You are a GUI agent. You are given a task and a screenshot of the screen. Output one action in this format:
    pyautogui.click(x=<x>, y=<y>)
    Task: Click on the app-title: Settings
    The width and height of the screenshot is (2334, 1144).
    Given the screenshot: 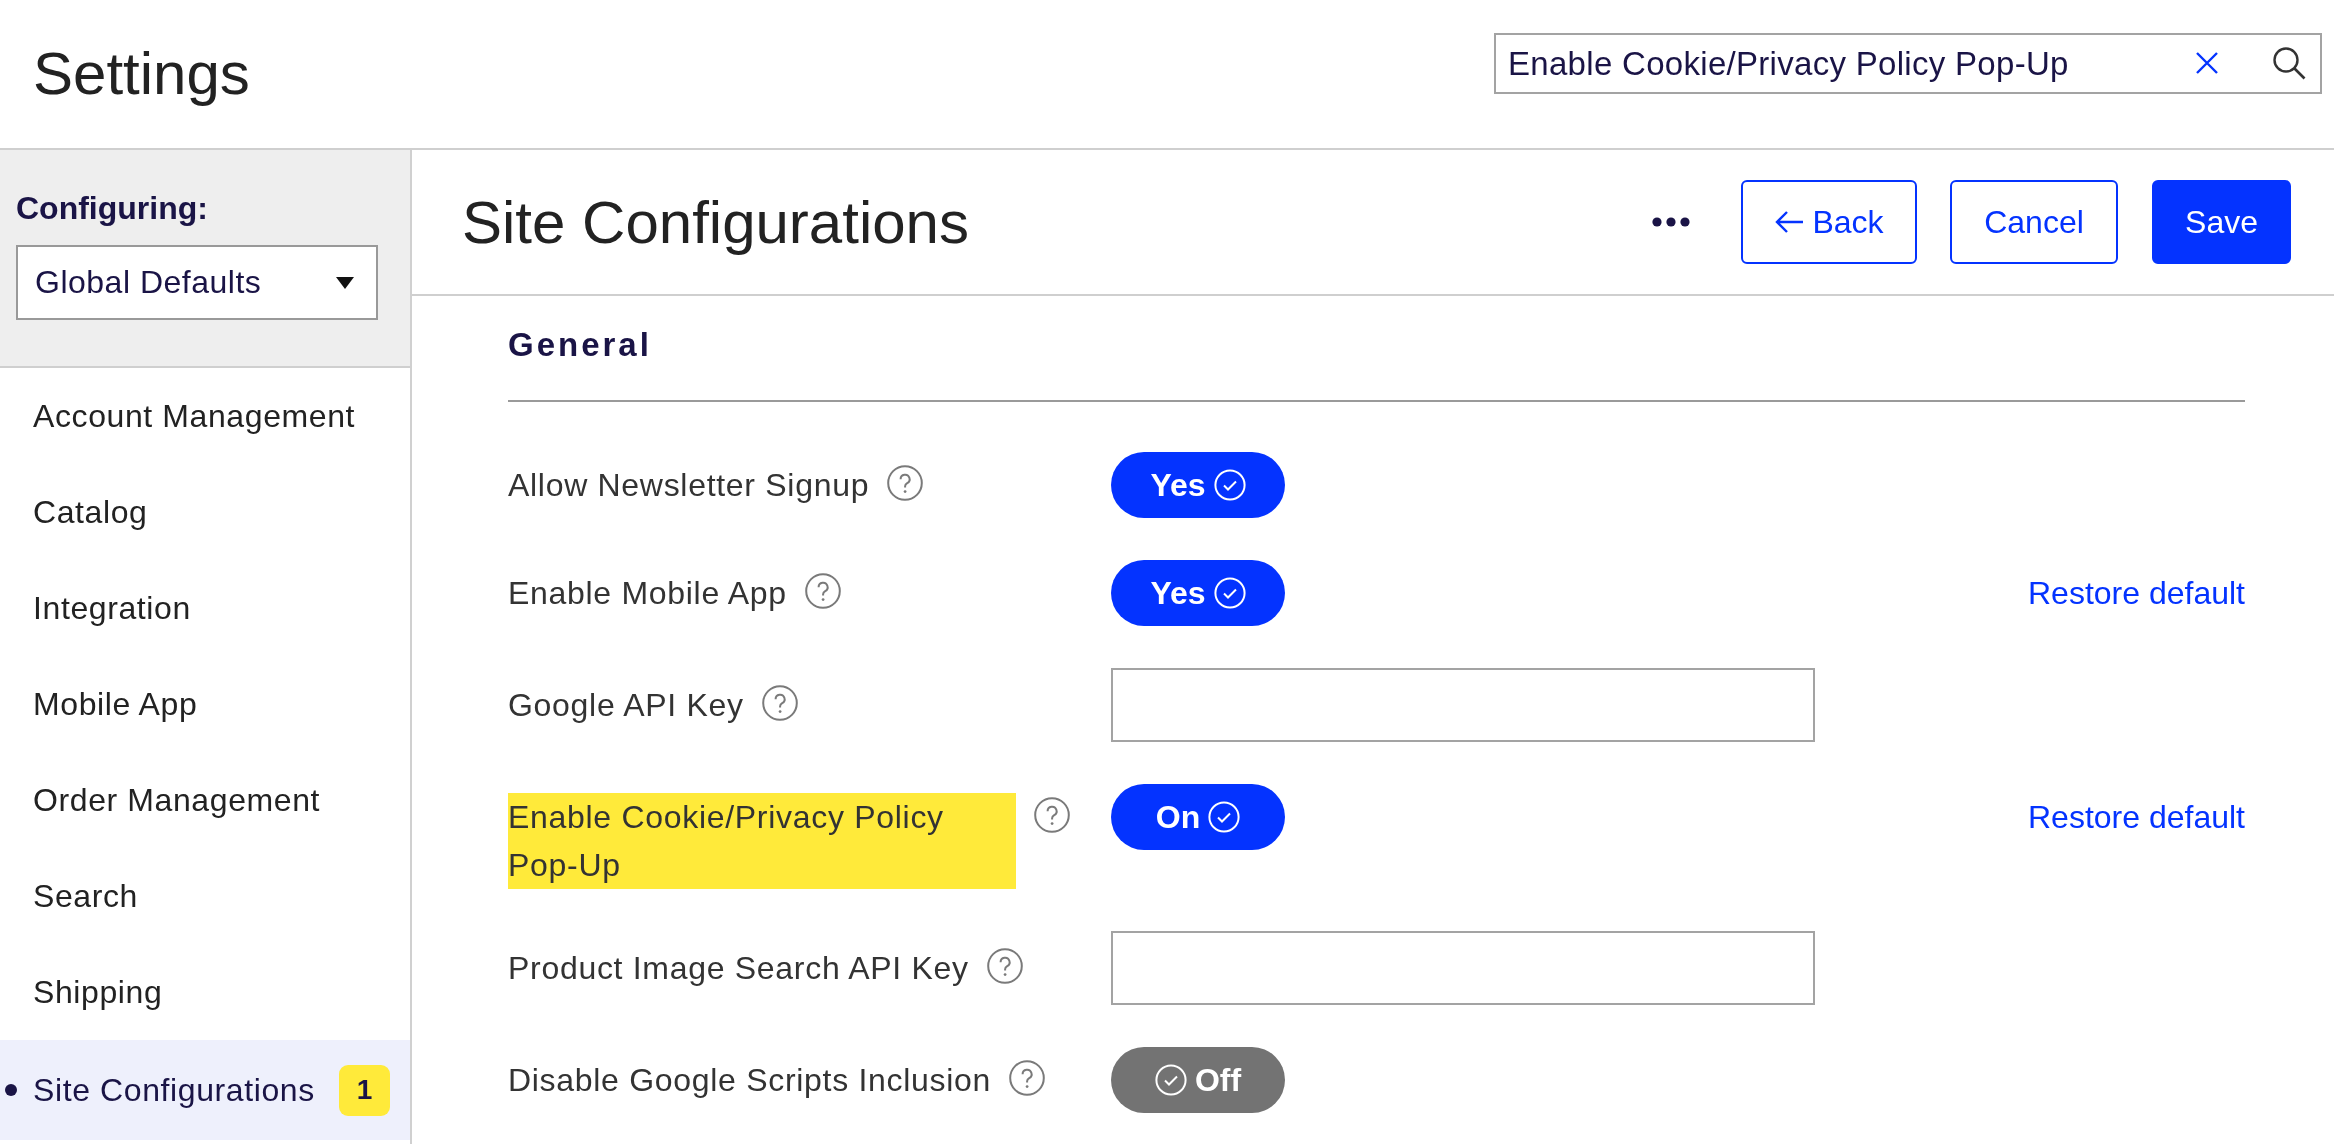 What is the action you would take?
    pyautogui.click(x=141, y=74)
    